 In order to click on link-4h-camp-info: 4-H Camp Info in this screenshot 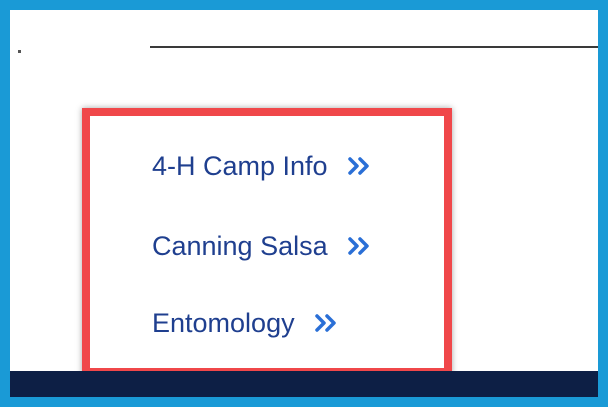, I will do `click(261, 166)`.